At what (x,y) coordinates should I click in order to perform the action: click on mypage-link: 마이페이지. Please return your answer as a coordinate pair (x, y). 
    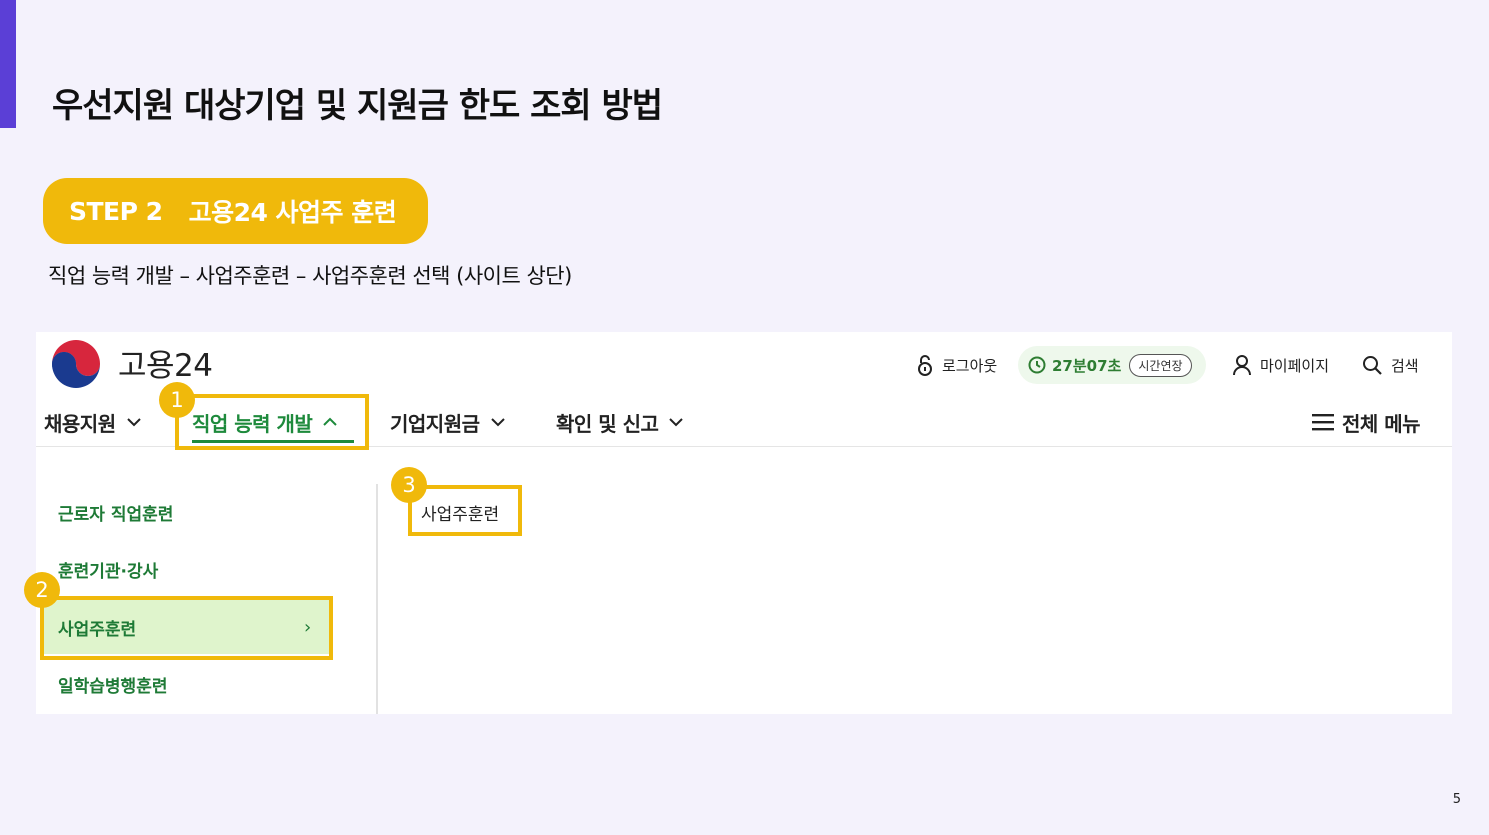
    Looking at the image, I should click on (1280, 365).